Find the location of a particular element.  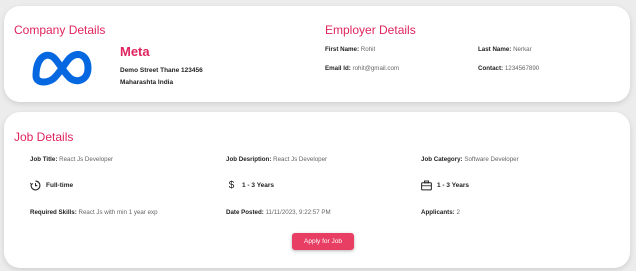

contact-value: 1234567890 is located at coordinates (522, 68).